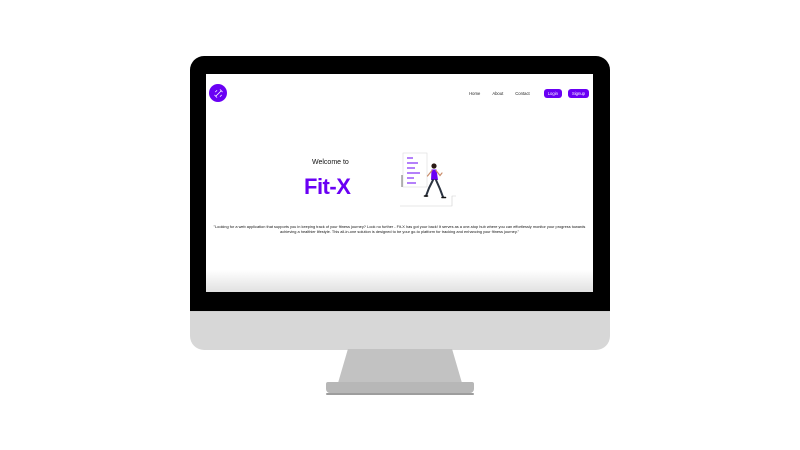  I want to click on signup-button: Signup, so click(578, 93).